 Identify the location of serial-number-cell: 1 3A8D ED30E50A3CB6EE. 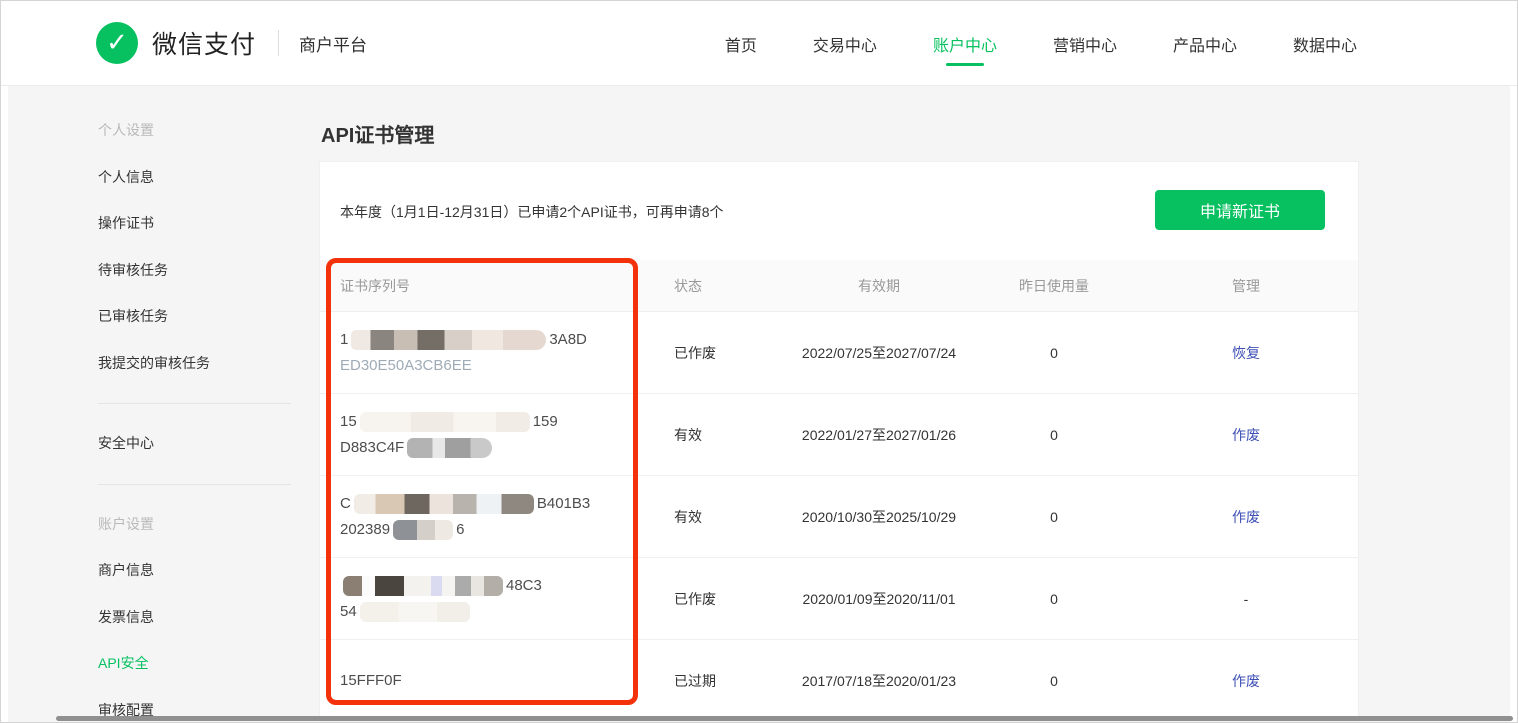
(497, 353).